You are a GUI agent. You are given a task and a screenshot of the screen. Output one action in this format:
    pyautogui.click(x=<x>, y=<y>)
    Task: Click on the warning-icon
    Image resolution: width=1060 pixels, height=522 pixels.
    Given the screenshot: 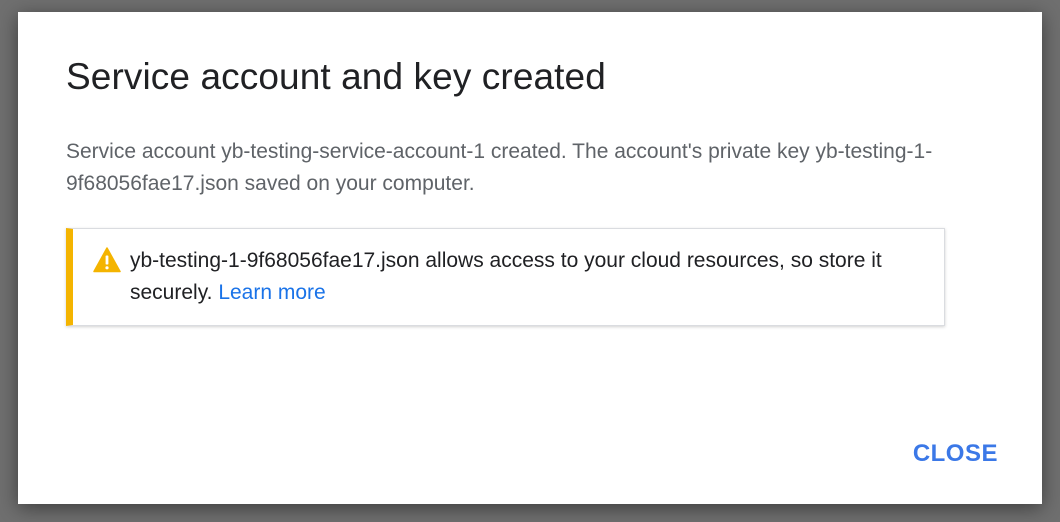 What is the action you would take?
    pyautogui.click(x=107, y=260)
    